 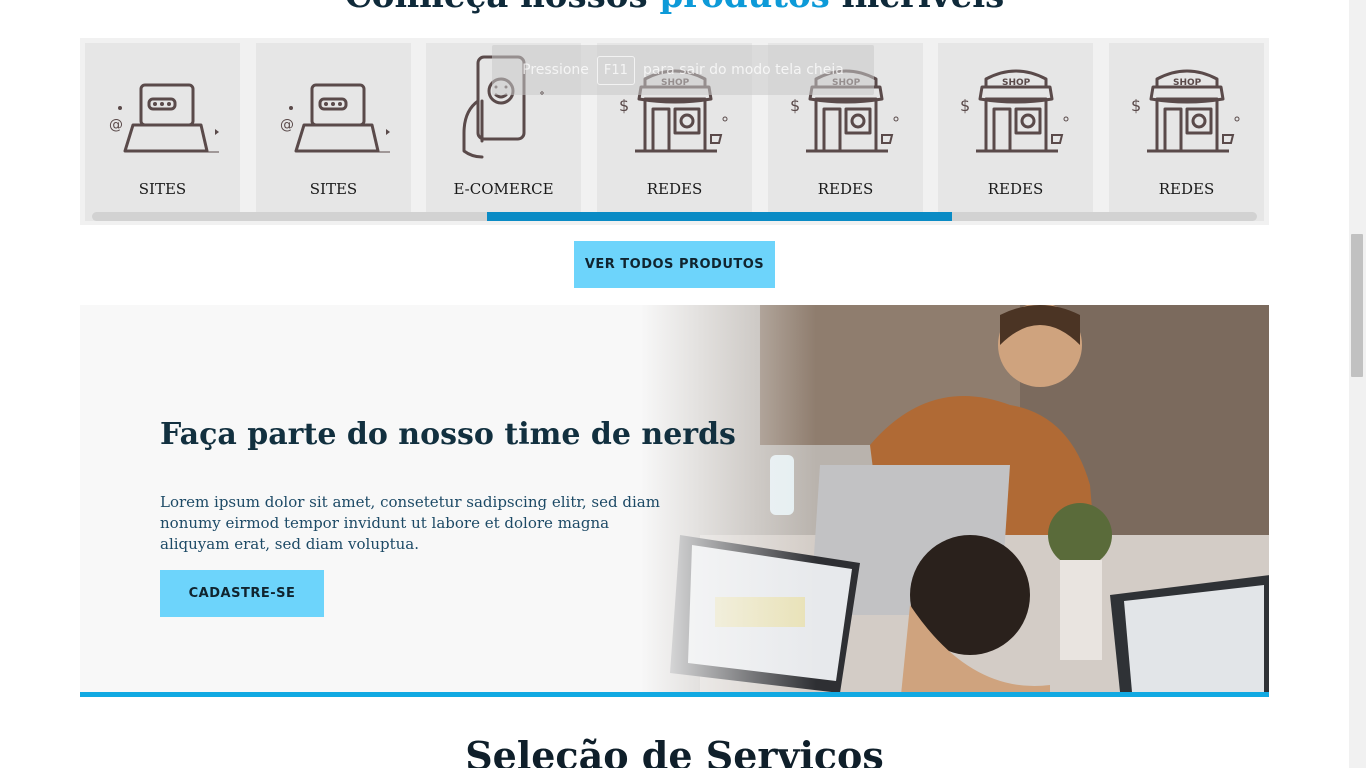 I want to click on products-heading-accent: produtos, so click(x=744, y=8).